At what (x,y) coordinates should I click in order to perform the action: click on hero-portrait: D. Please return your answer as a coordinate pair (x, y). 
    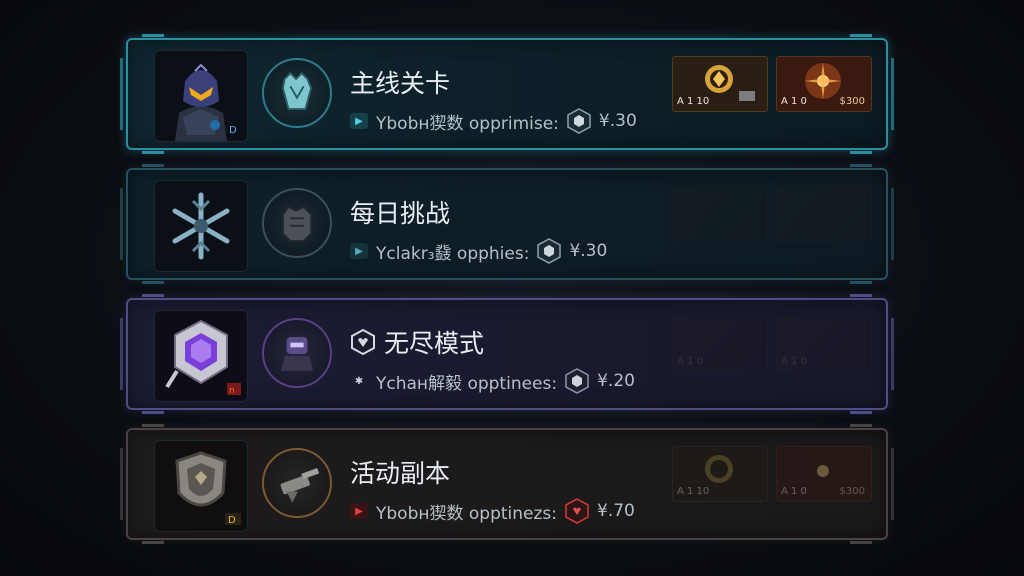
    Looking at the image, I should click on (201, 96).